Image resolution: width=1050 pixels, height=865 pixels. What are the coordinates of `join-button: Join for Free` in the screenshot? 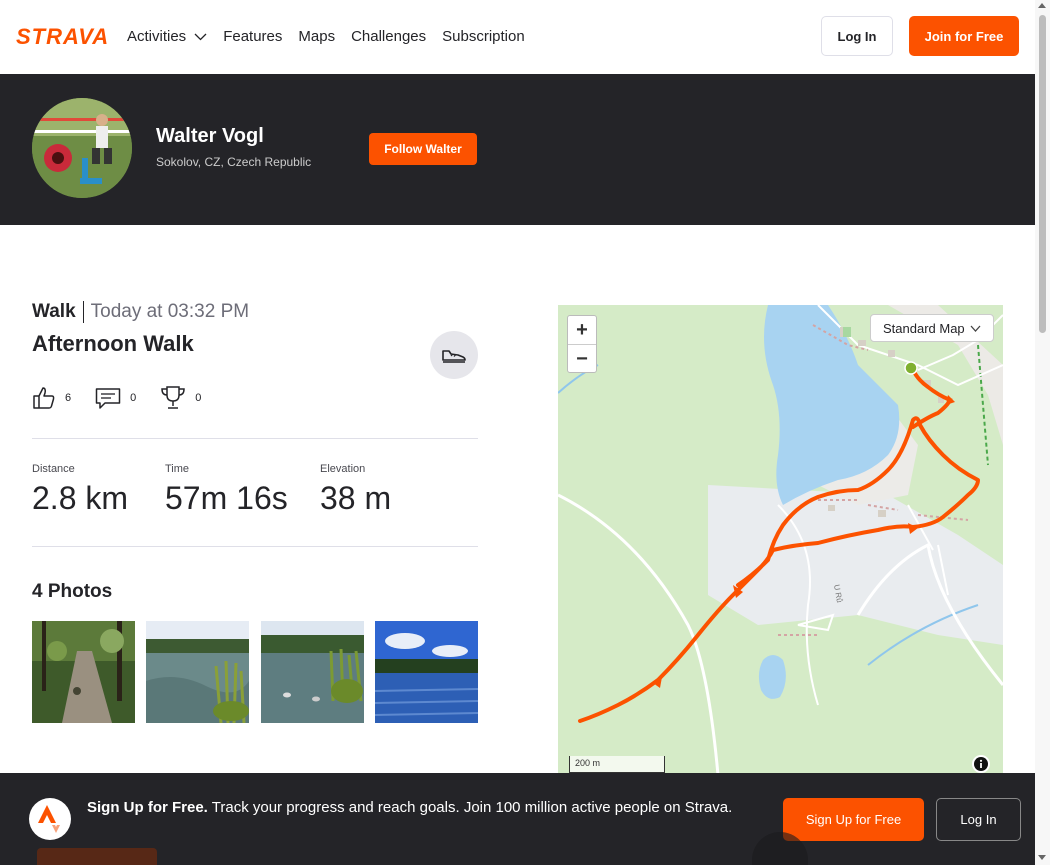 It's located at (964, 36).